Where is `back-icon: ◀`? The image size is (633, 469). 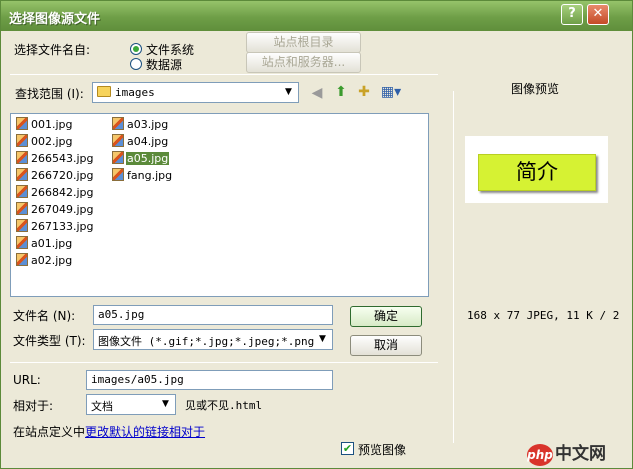
back-icon: ◀ is located at coordinates (317, 93).